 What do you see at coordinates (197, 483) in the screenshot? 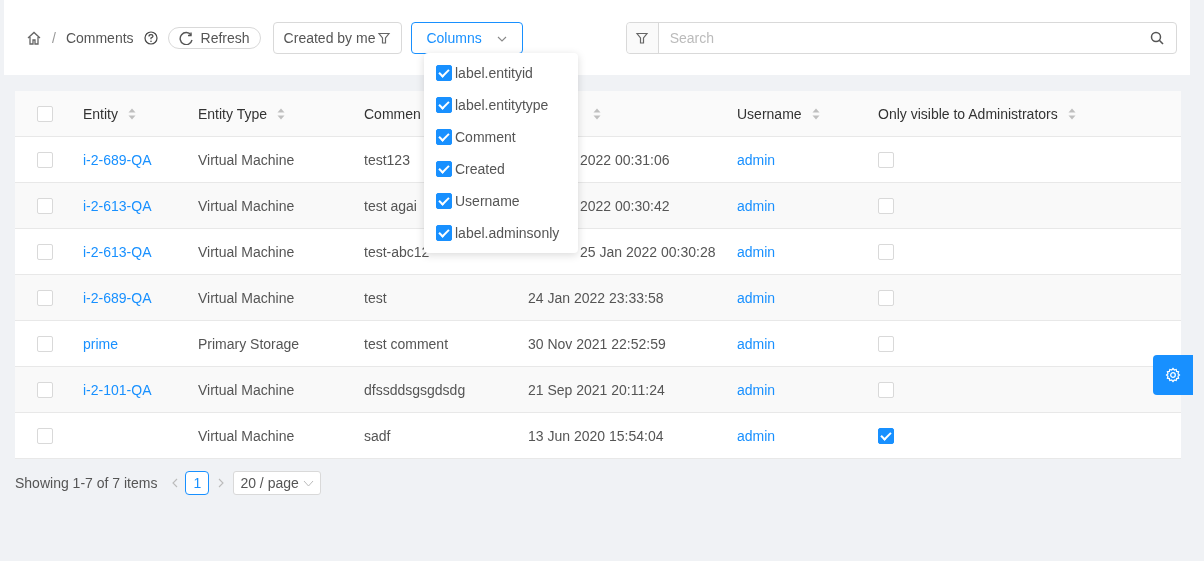
I see `page-button: 1` at bounding box center [197, 483].